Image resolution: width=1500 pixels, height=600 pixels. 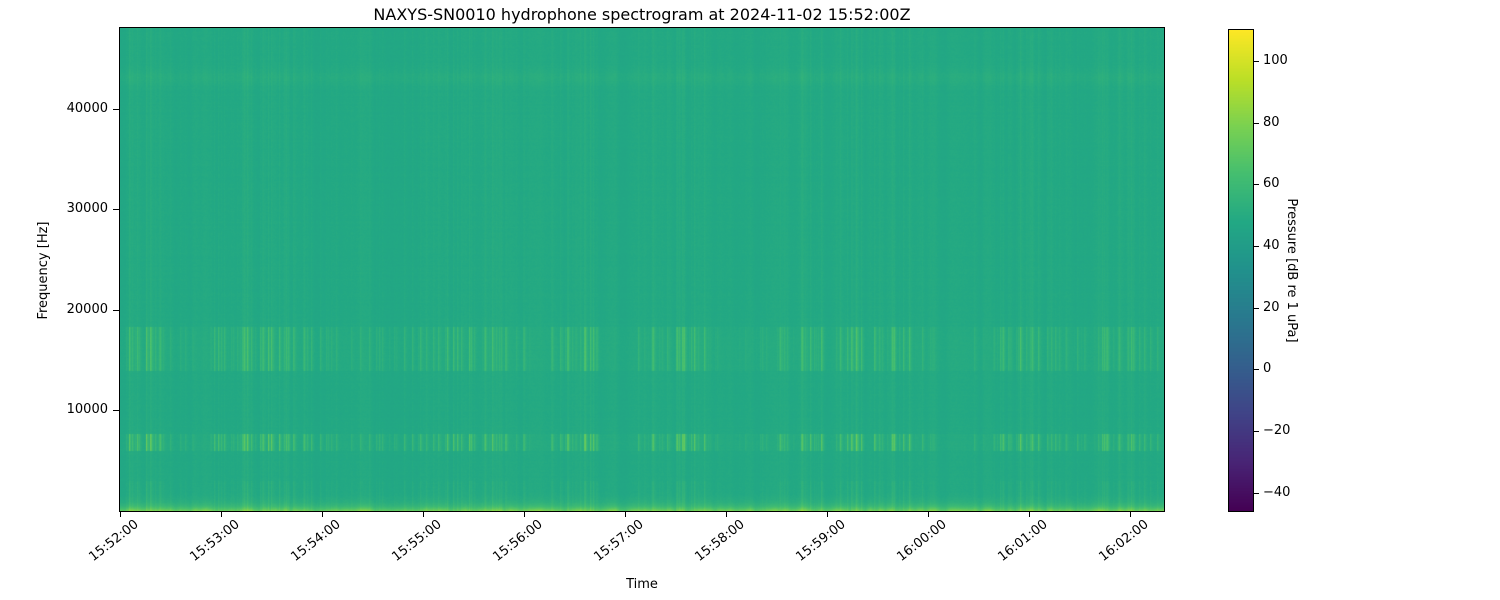 I want to click on y-tick-label: 30000, so click(x=87, y=209).